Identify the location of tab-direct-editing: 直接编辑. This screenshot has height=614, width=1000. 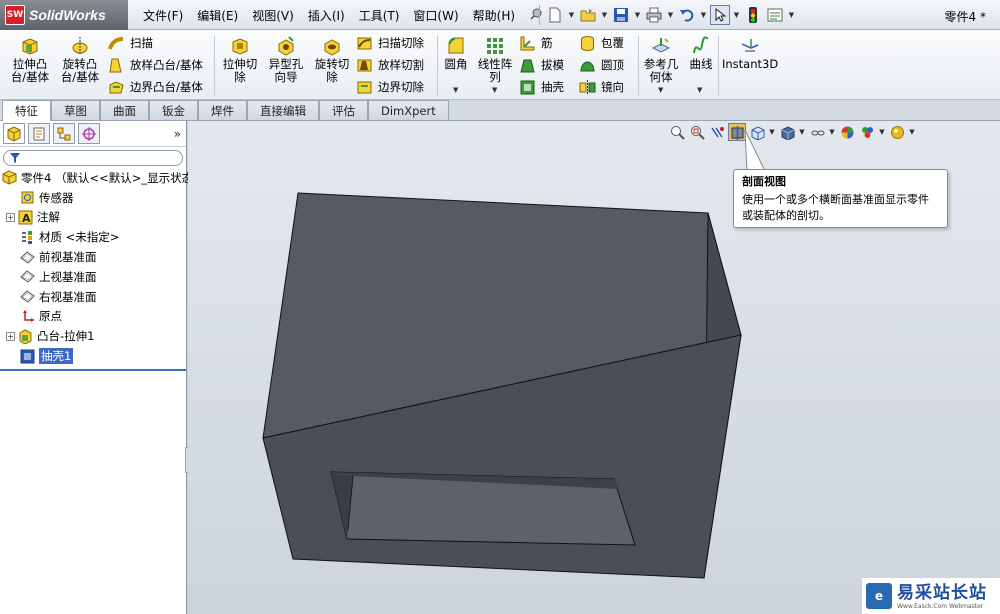
(283, 110).